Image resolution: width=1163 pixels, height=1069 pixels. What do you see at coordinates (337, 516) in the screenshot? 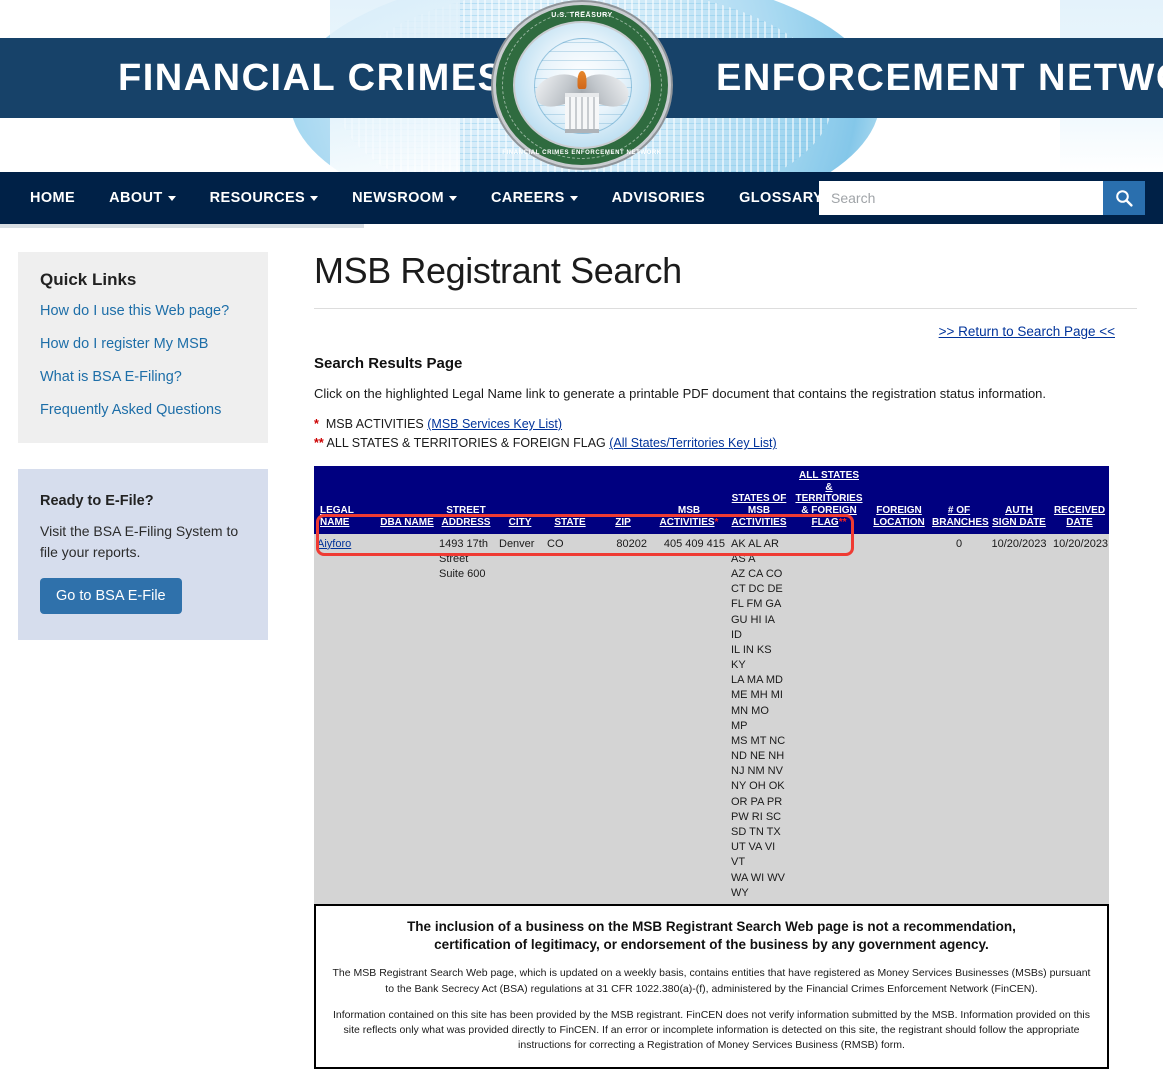
I see `col-label: LEGAL NAME` at bounding box center [337, 516].